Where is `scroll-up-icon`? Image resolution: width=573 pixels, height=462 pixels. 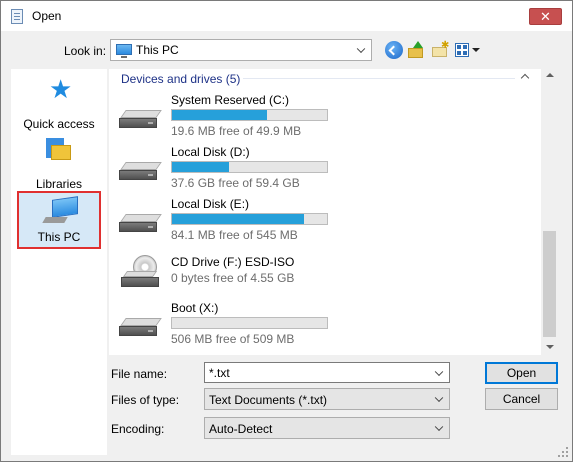
scroll-up-icon is located at coordinates (550, 75).